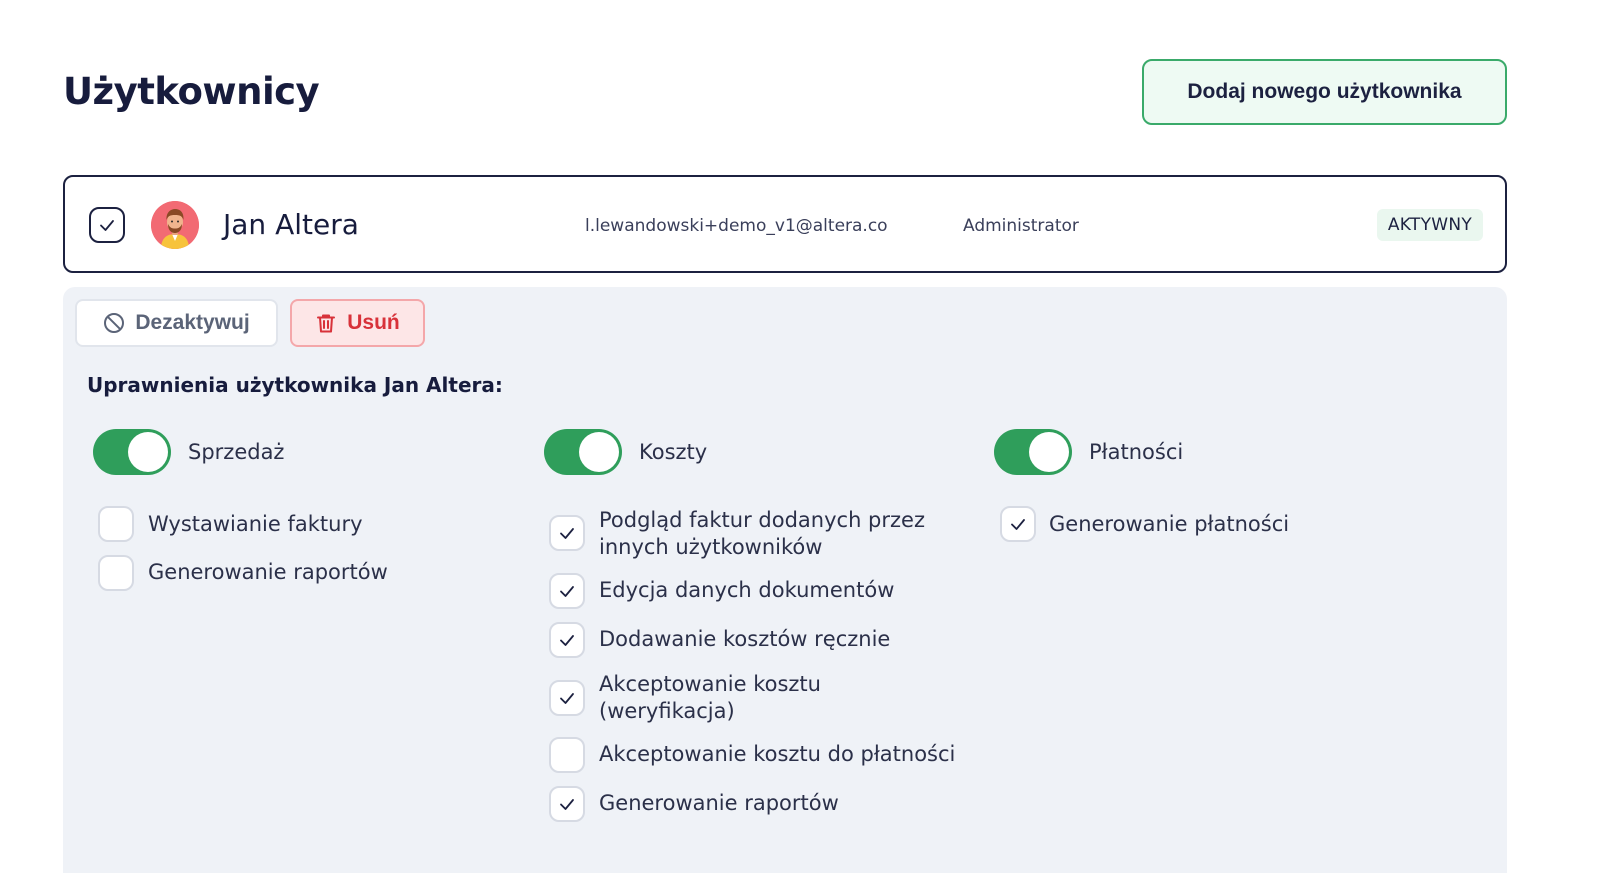 This screenshot has height=873, width=1600. What do you see at coordinates (1169, 524) in the screenshot?
I see `perm-label: Generowanie płatności` at bounding box center [1169, 524].